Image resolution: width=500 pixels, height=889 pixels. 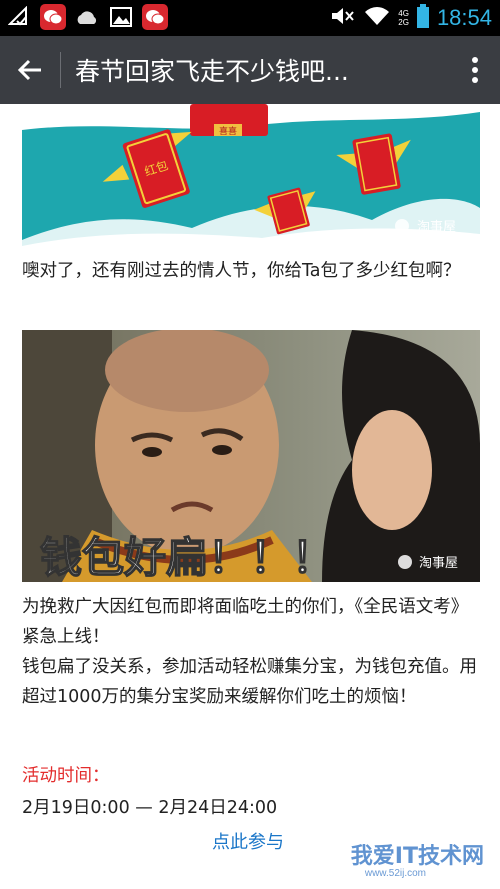 I want to click on more-vert-icon, so click(x=475, y=70).